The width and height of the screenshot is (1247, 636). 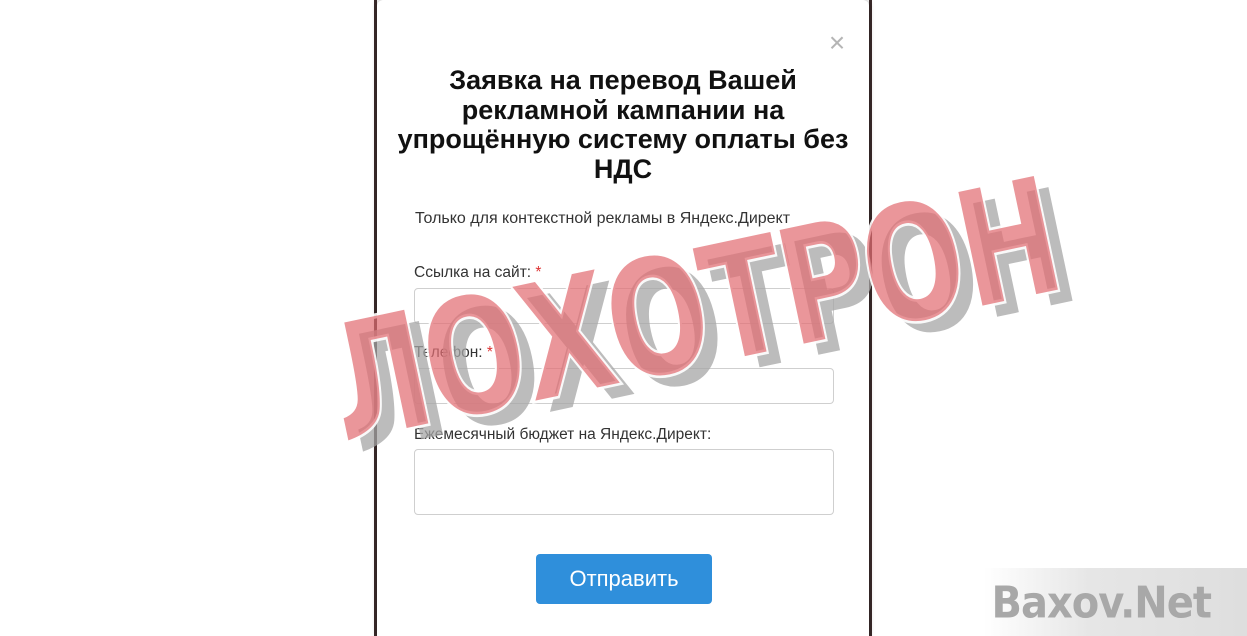 I want to click on watermark-text: Baxov.Net, so click(x=1101, y=603).